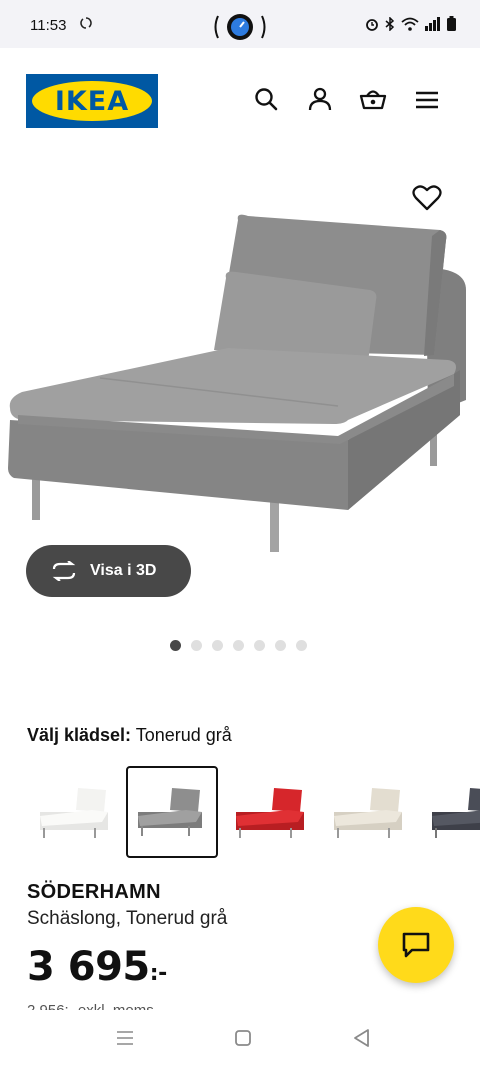  I want to click on fabric-selector-label: Välj klädsel: Tonerud grå, so click(129, 735).